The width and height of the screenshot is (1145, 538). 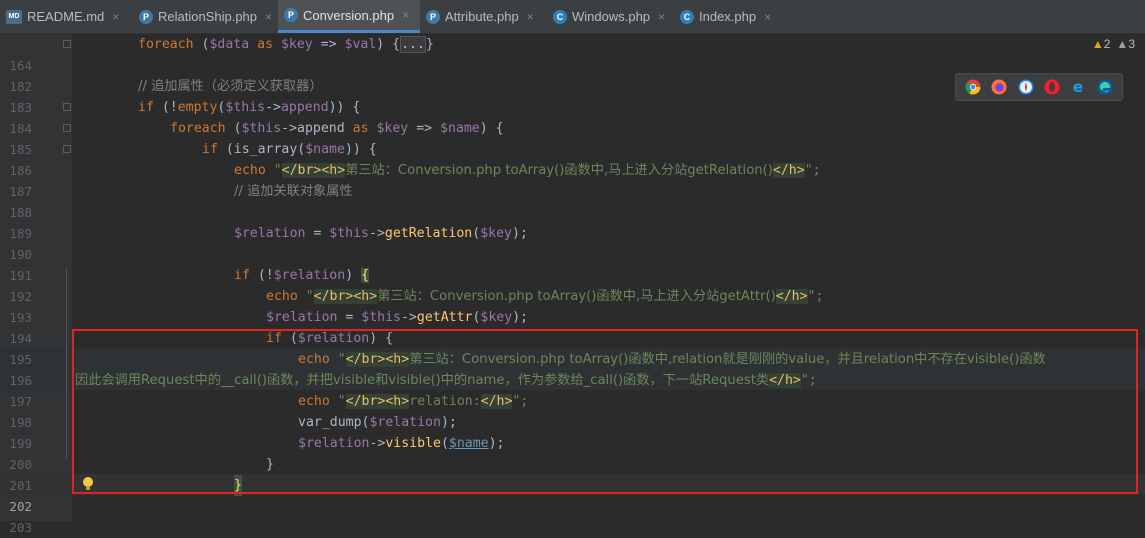 I want to click on function: getRelation, so click(x=428, y=233).